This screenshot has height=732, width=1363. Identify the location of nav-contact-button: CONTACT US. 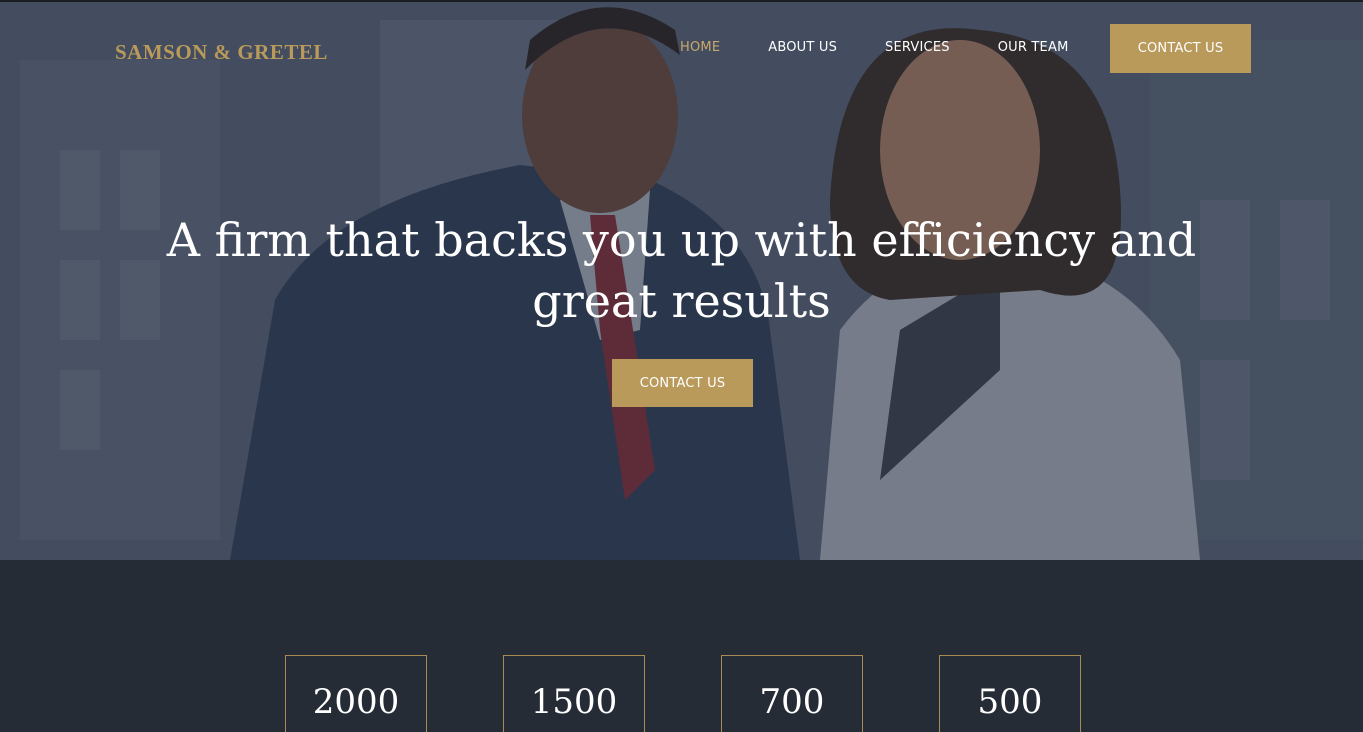
(1180, 48).